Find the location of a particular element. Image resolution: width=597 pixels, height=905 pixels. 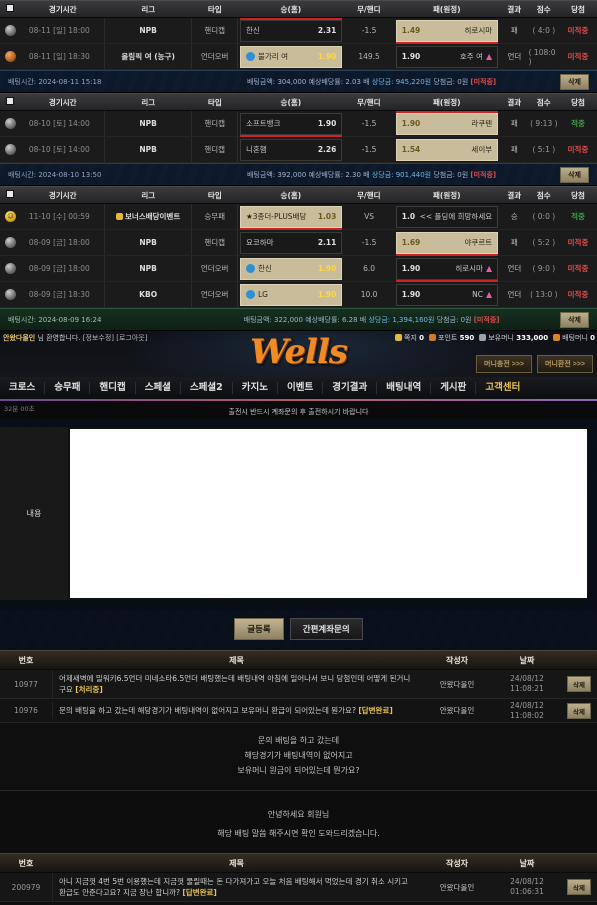

away-pick-cell: 1.90 NC ▲ is located at coordinates (447, 294).